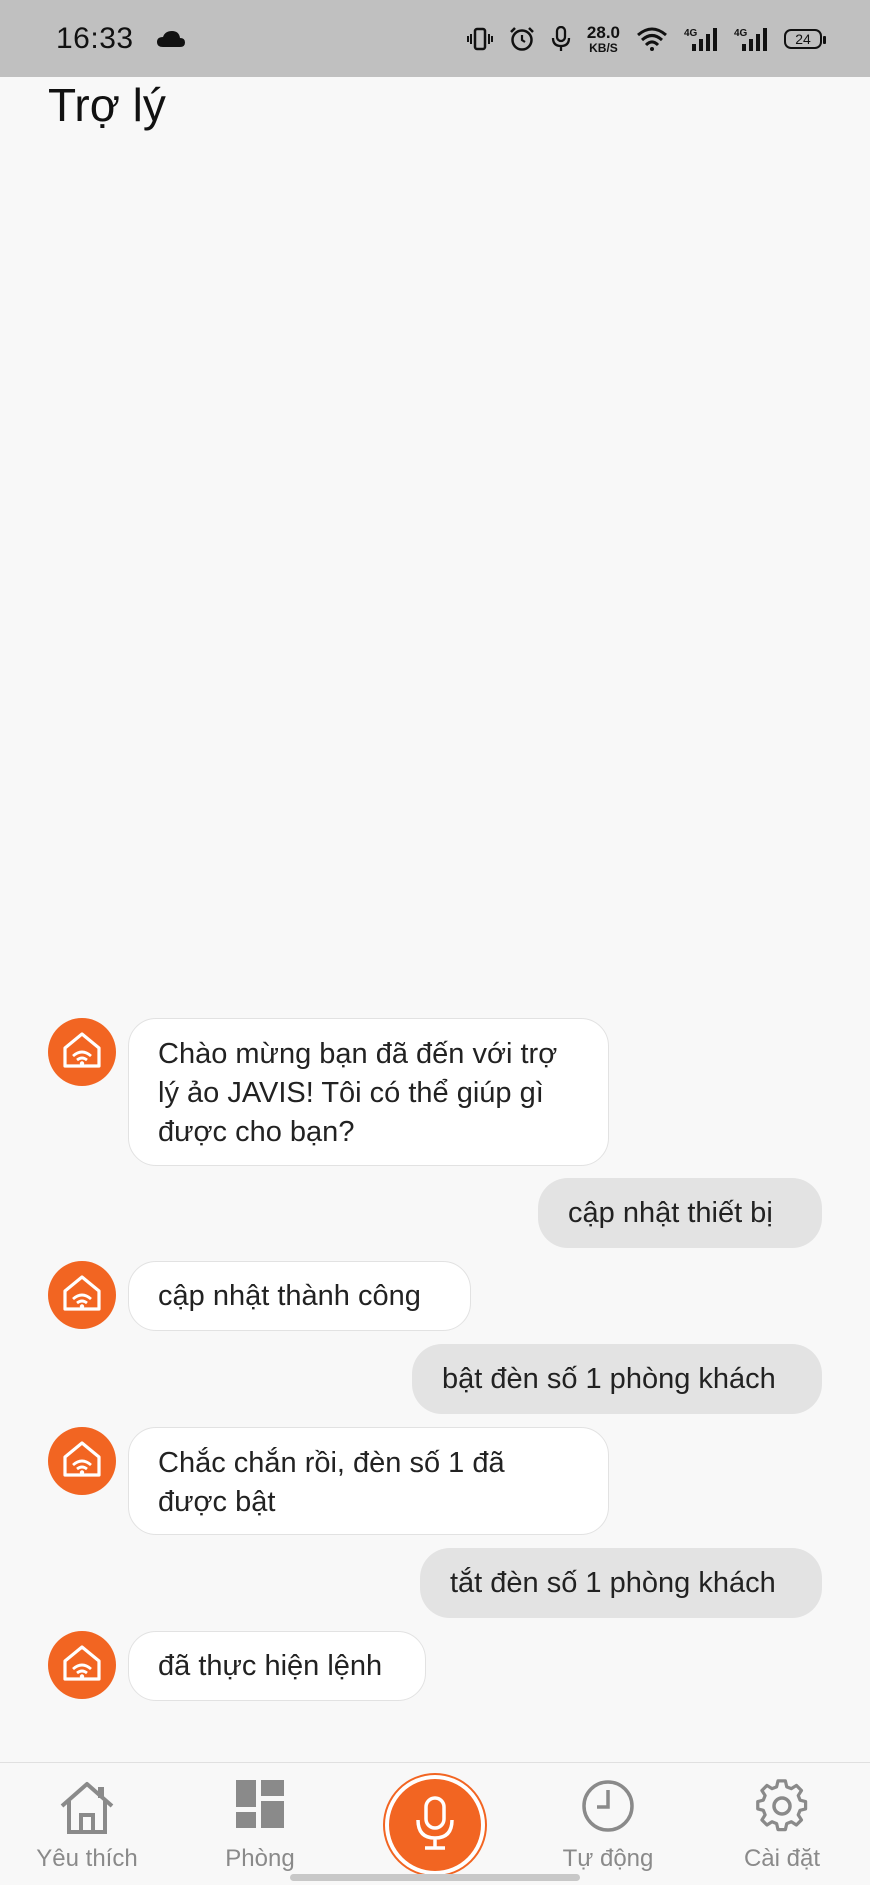 This screenshot has height=1885, width=870. I want to click on gear-icon, so click(782, 1808).